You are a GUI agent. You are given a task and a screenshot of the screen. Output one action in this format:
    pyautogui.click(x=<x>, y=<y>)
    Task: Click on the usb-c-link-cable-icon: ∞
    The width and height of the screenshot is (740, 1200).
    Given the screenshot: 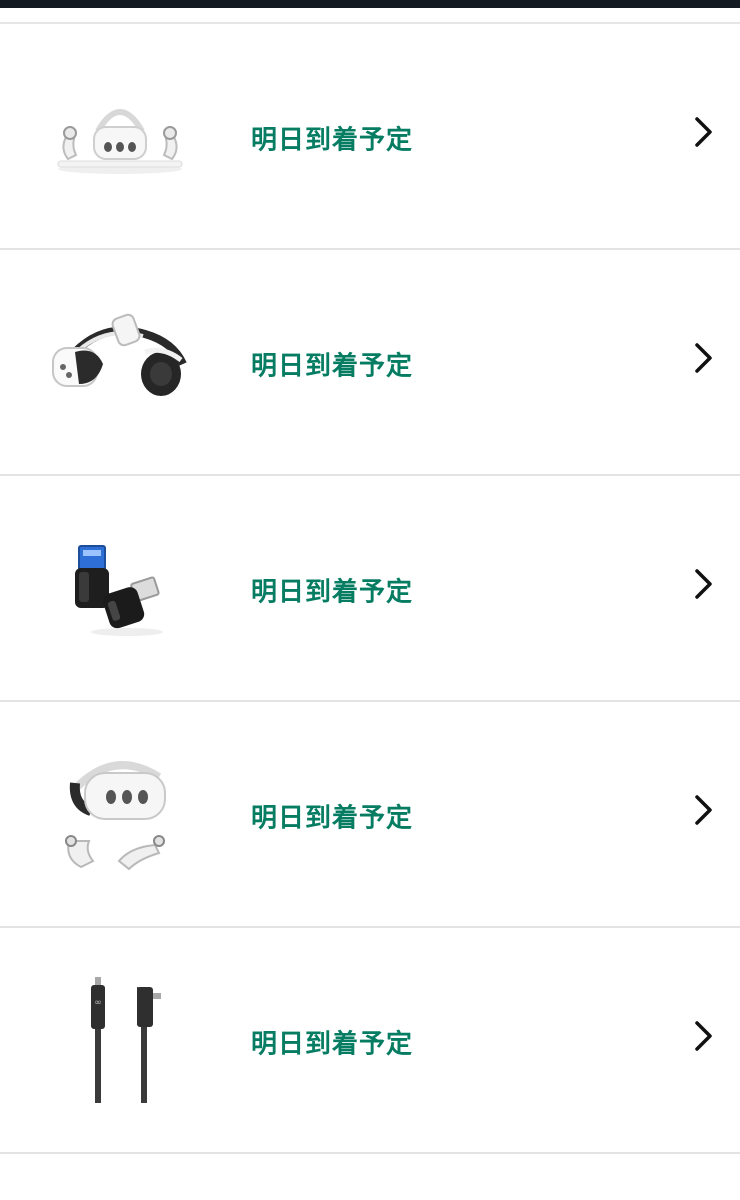 What is the action you would take?
    pyautogui.click(x=120, y=1040)
    